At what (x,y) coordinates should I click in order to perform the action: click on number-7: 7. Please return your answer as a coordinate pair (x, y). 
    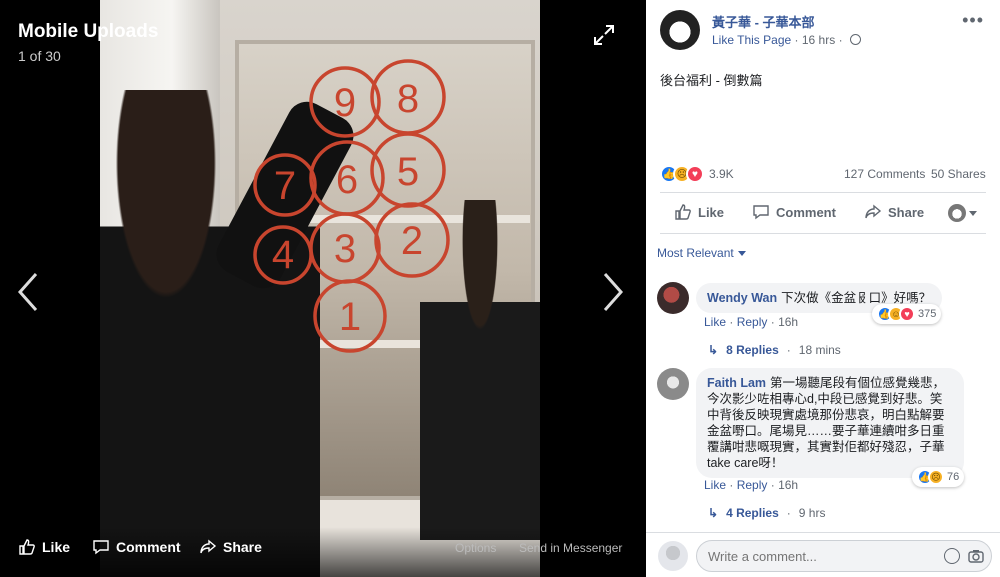
    Looking at the image, I should click on (285, 186).